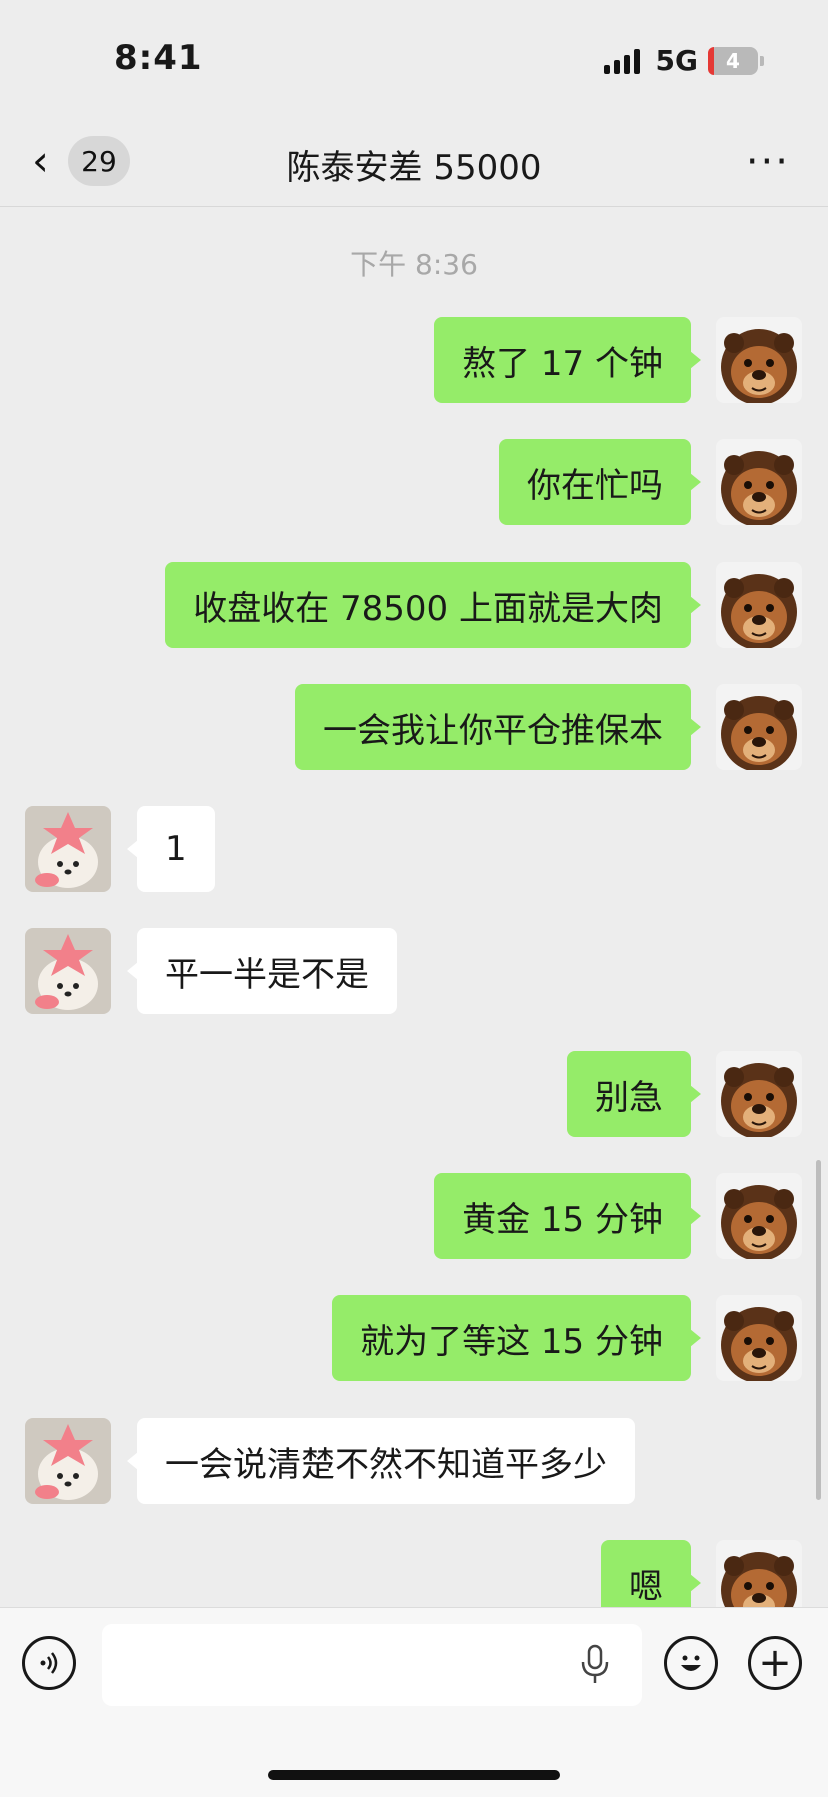  I want to click on sent-message-bubble: 你在忙吗, so click(600, 482).